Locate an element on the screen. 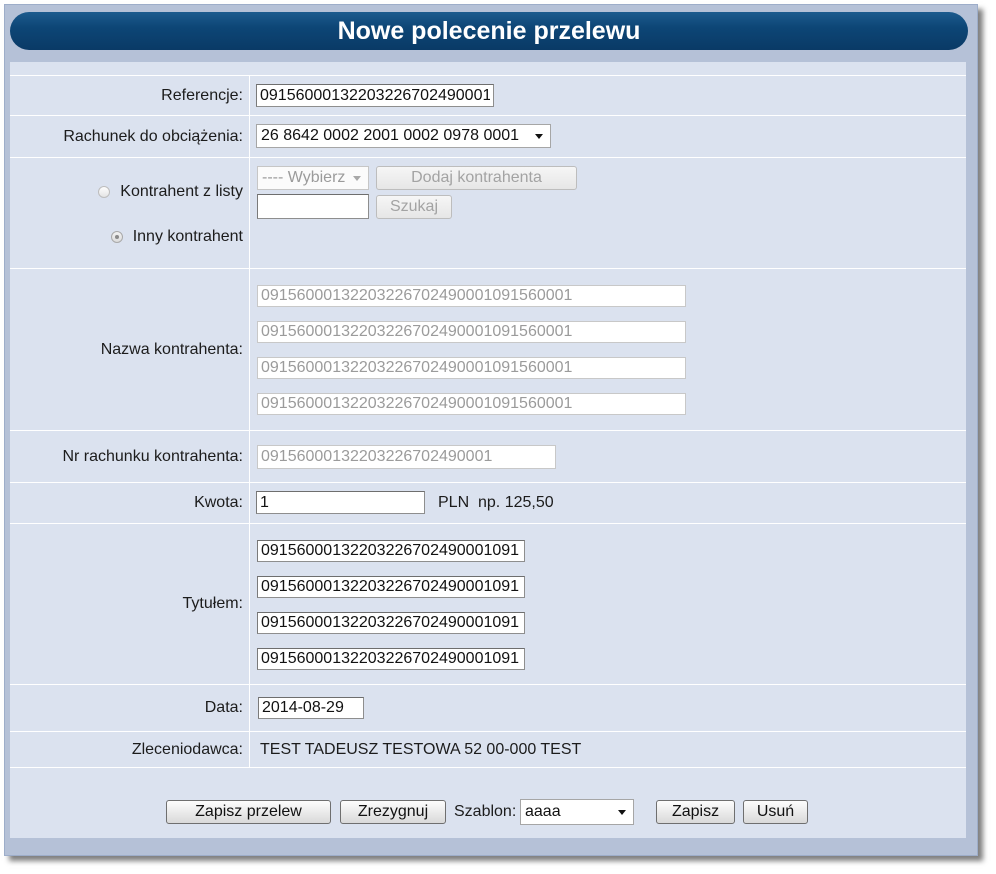  template-select-value: aaaa is located at coordinates (543, 811).